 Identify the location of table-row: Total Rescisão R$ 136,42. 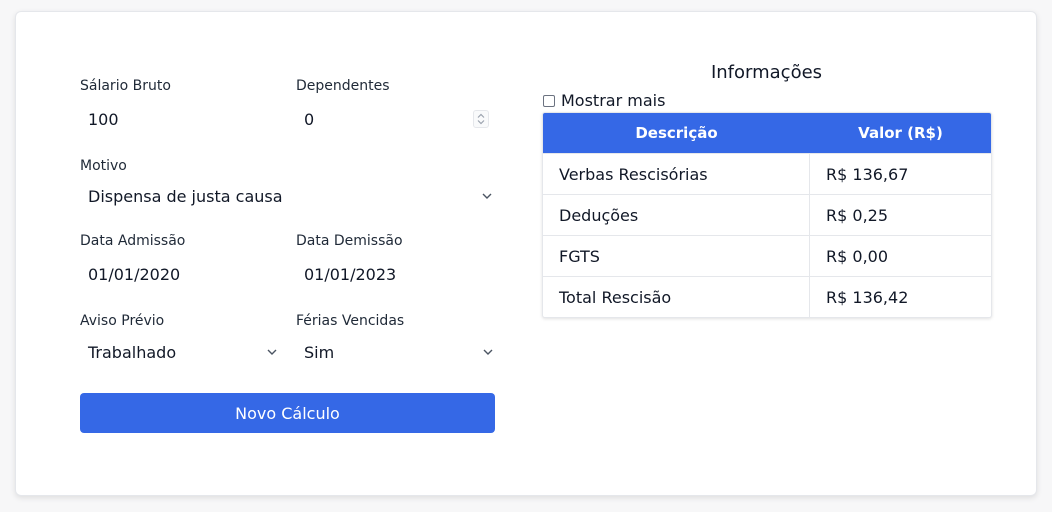
(767, 296).